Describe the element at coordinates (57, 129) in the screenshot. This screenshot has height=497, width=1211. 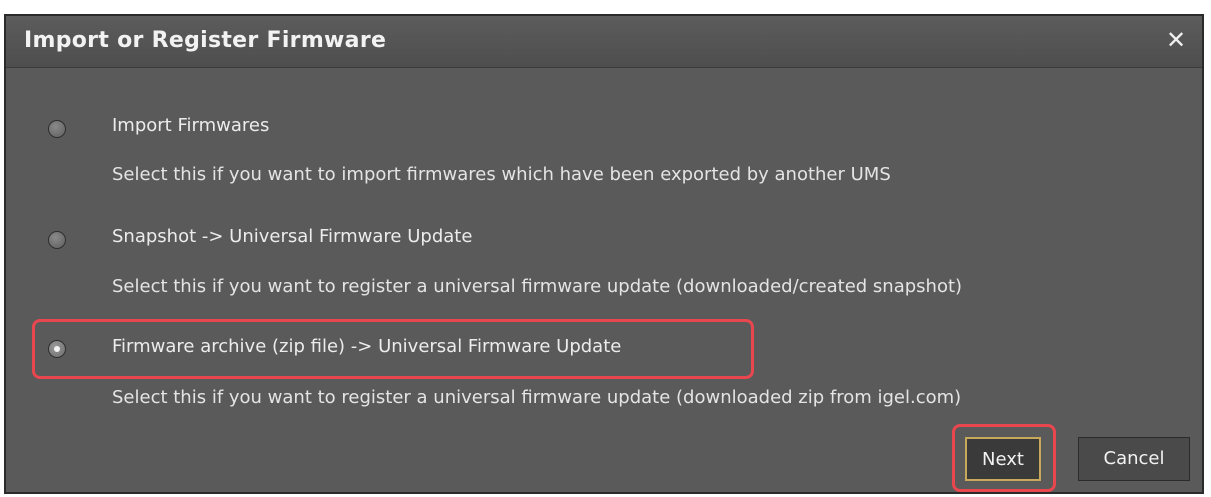
I see `radio-import-firmwares` at that location.